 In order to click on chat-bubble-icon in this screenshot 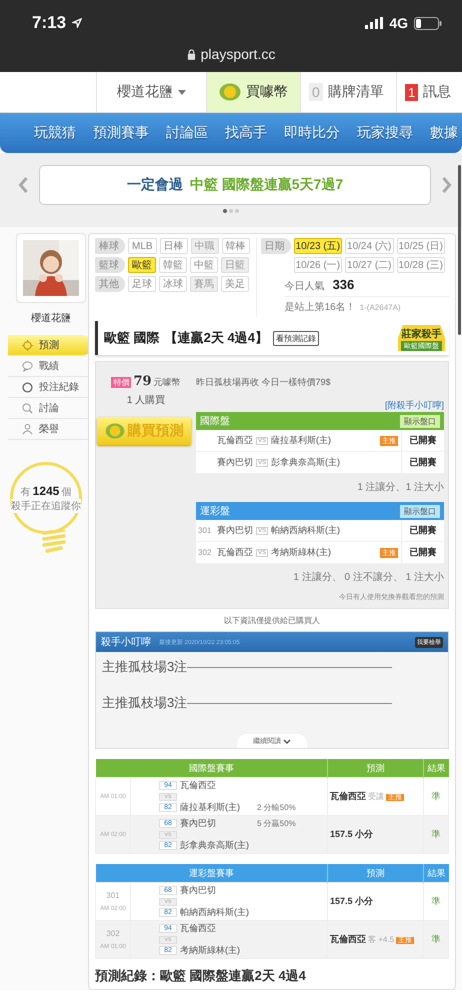, I will do `click(27, 366)`.